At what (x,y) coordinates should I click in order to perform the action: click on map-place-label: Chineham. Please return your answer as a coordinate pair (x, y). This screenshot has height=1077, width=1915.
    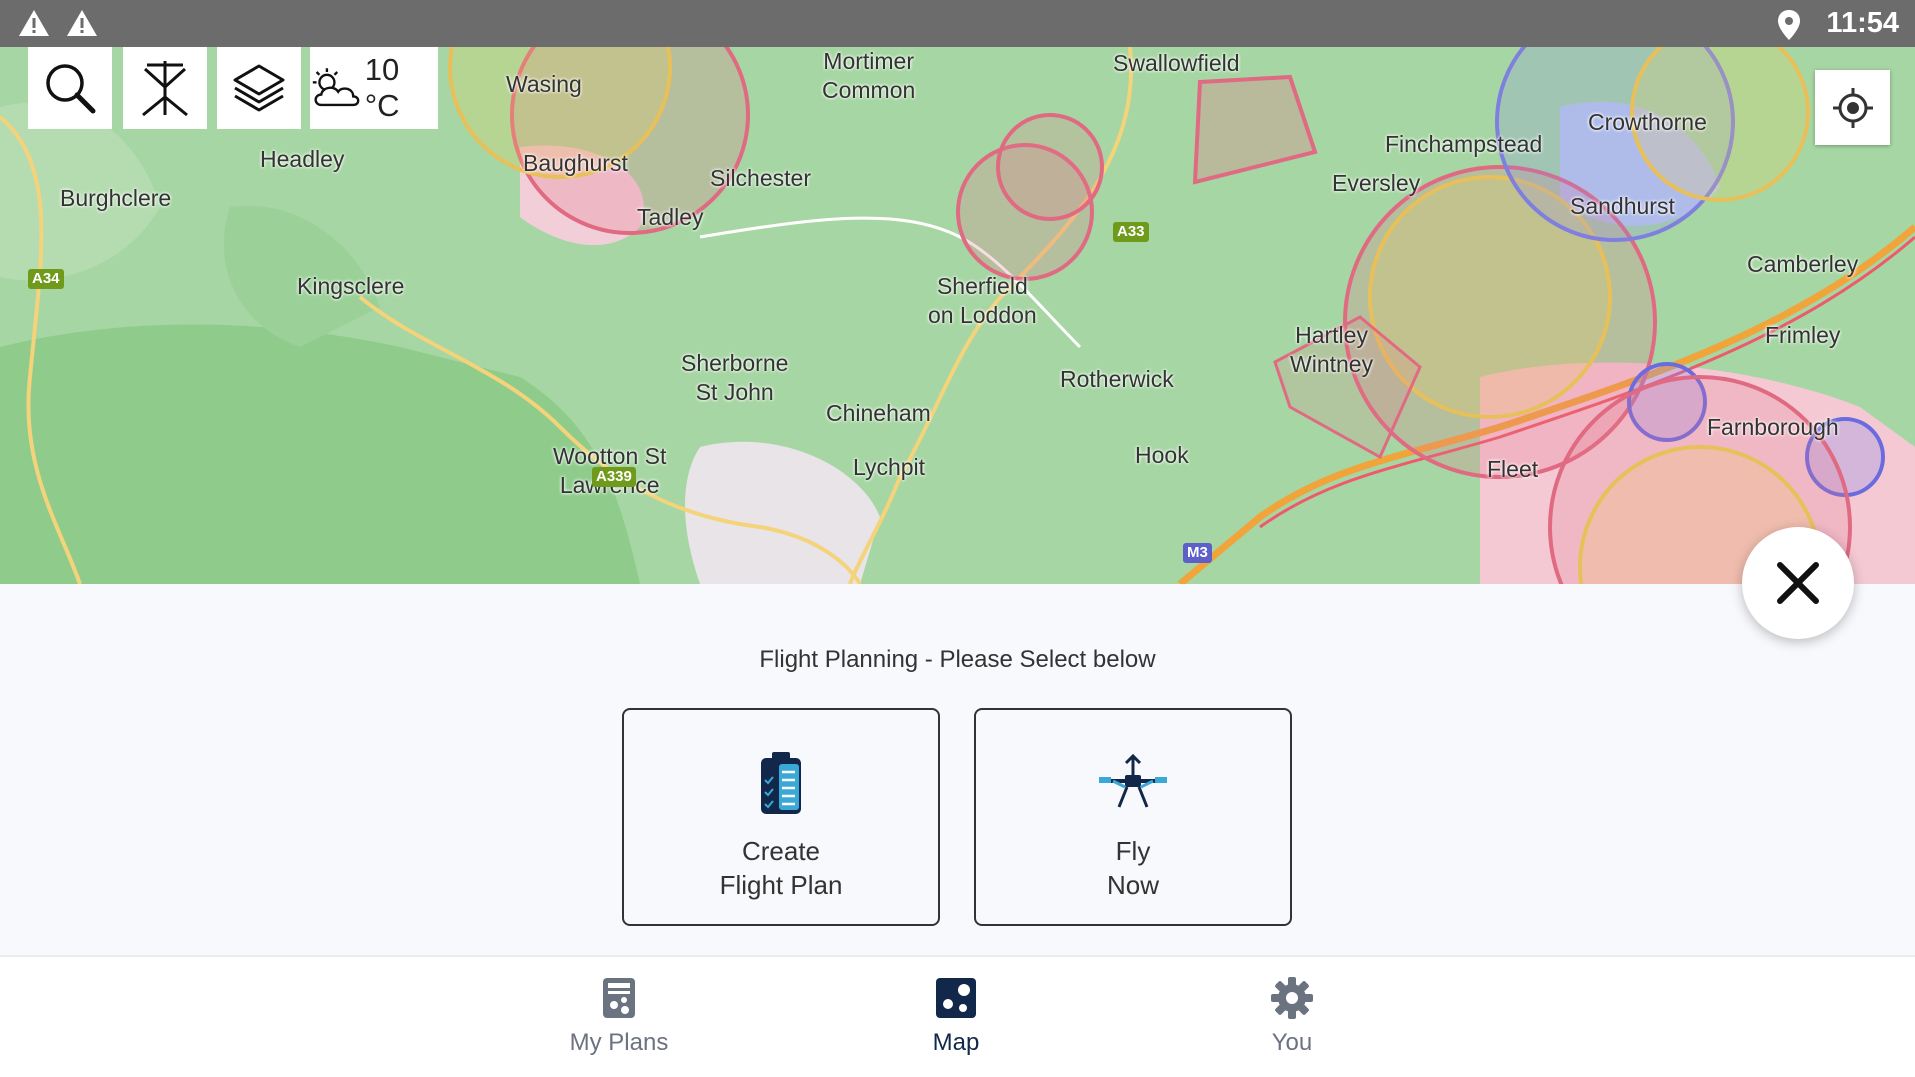
    Looking at the image, I should click on (878, 413).